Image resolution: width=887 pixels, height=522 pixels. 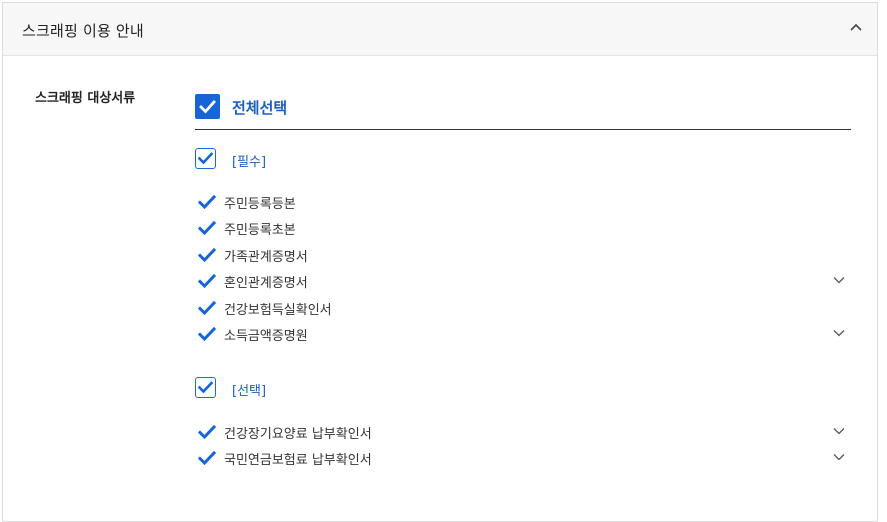 What do you see at coordinates (523, 110) in the screenshot?
I see `select-all-row: 전체선택` at bounding box center [523, 110].